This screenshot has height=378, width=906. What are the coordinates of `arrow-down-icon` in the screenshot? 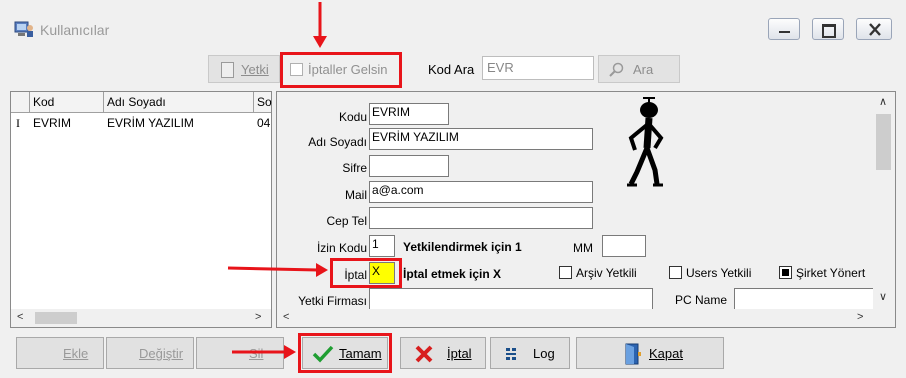 It's located at (320, 25).